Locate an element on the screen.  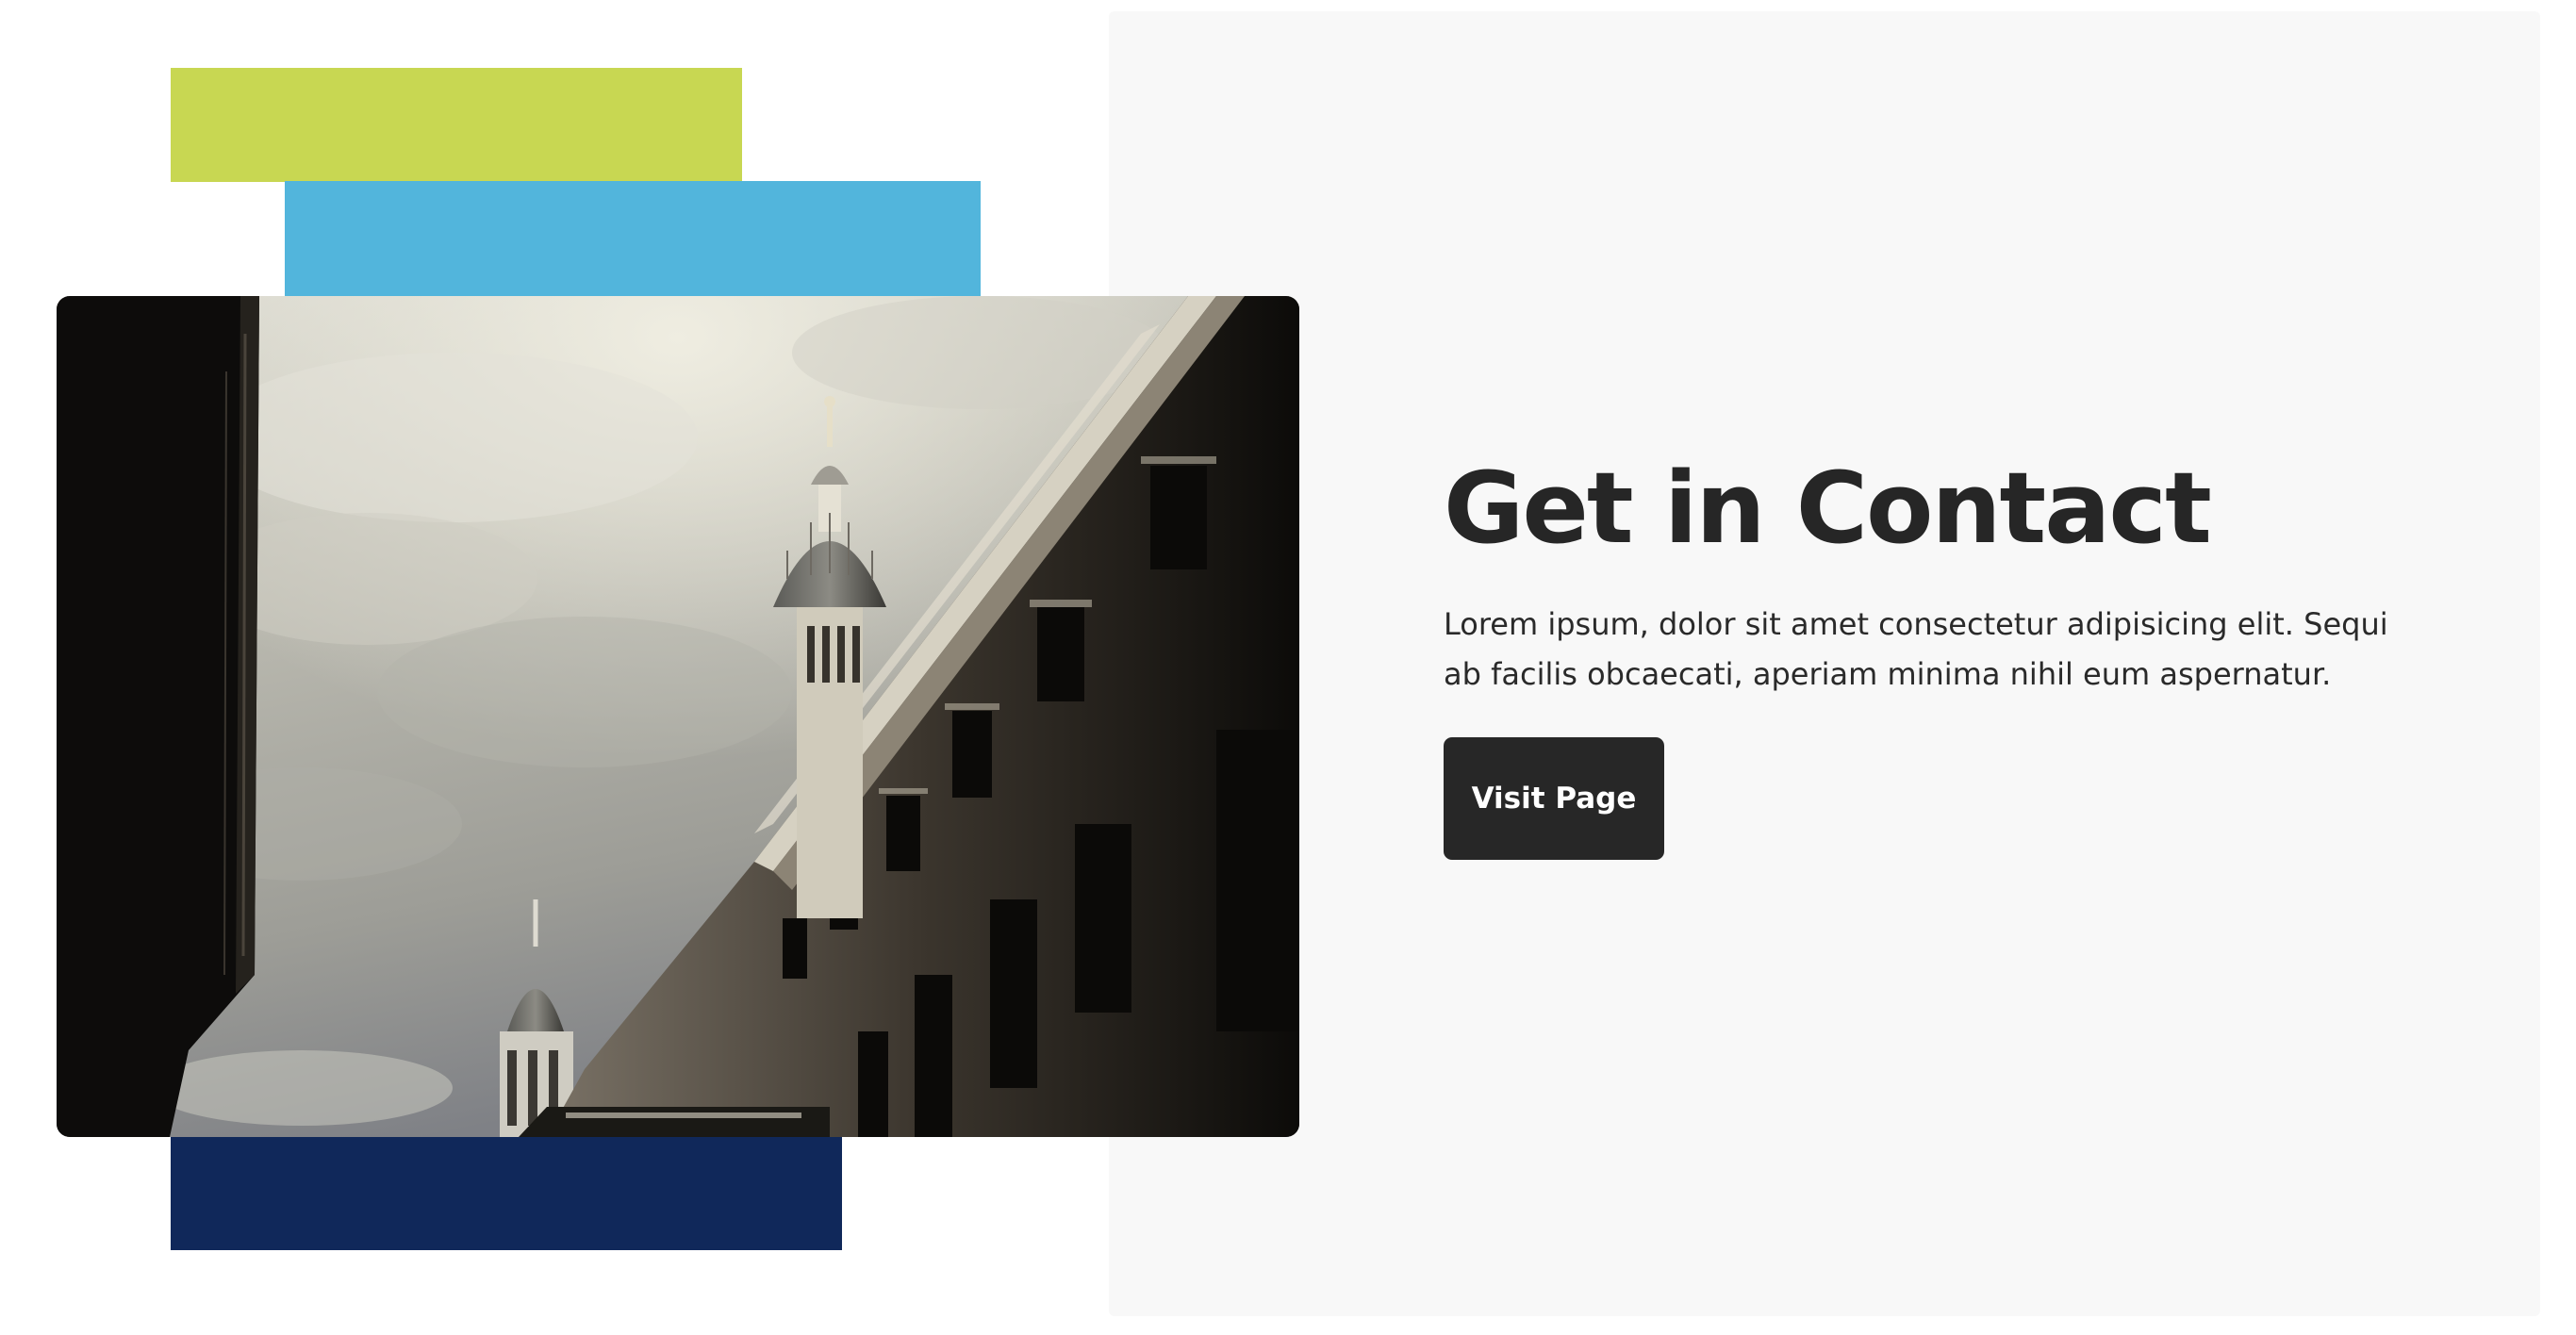
visit-page-button: Visit Page is located at coordinates (1554, 798).